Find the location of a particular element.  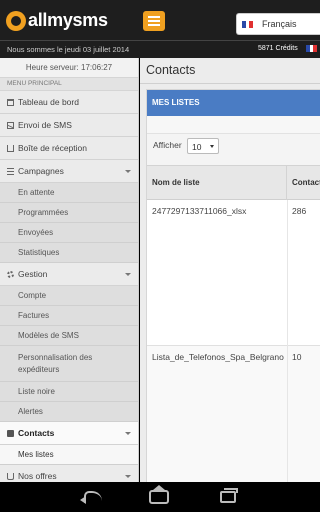

sidebar-item-dashboard: Tableau de bord is located at coordinates (69, 102).